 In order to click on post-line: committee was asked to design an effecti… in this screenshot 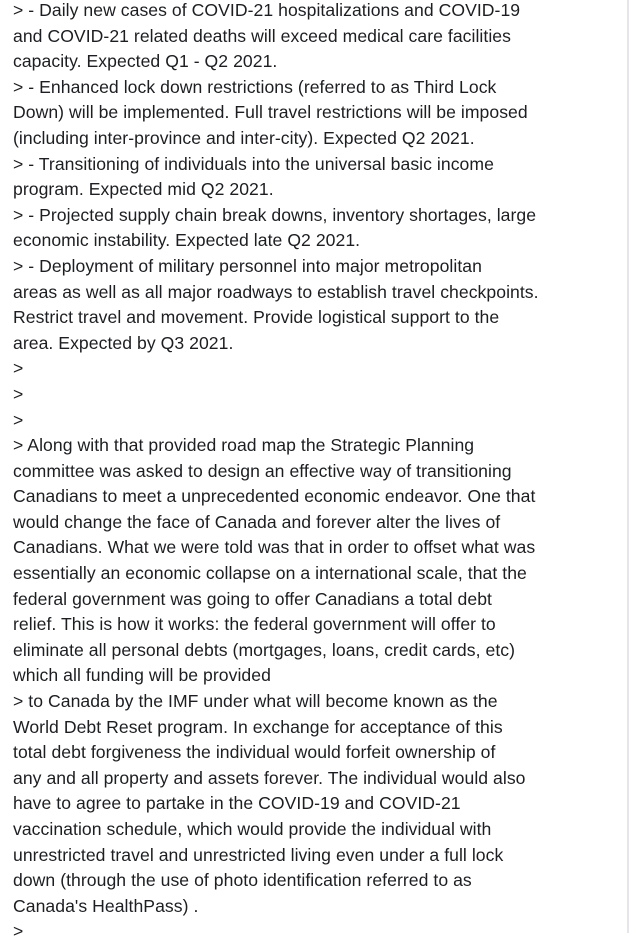, I will do `click(262, 470)`.